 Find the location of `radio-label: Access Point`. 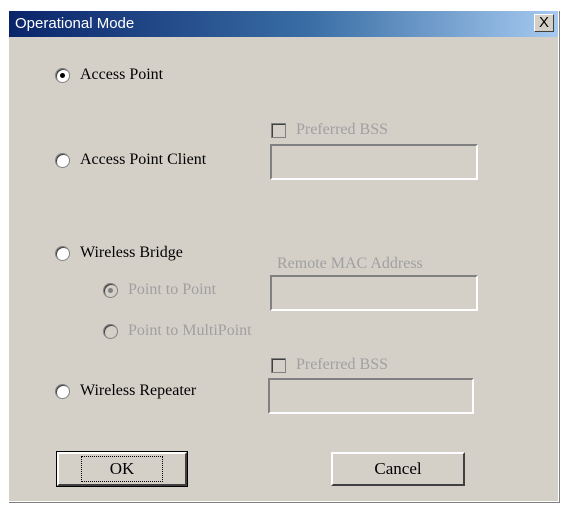

radio-label: Access Point is located at coordinates (122, 74).